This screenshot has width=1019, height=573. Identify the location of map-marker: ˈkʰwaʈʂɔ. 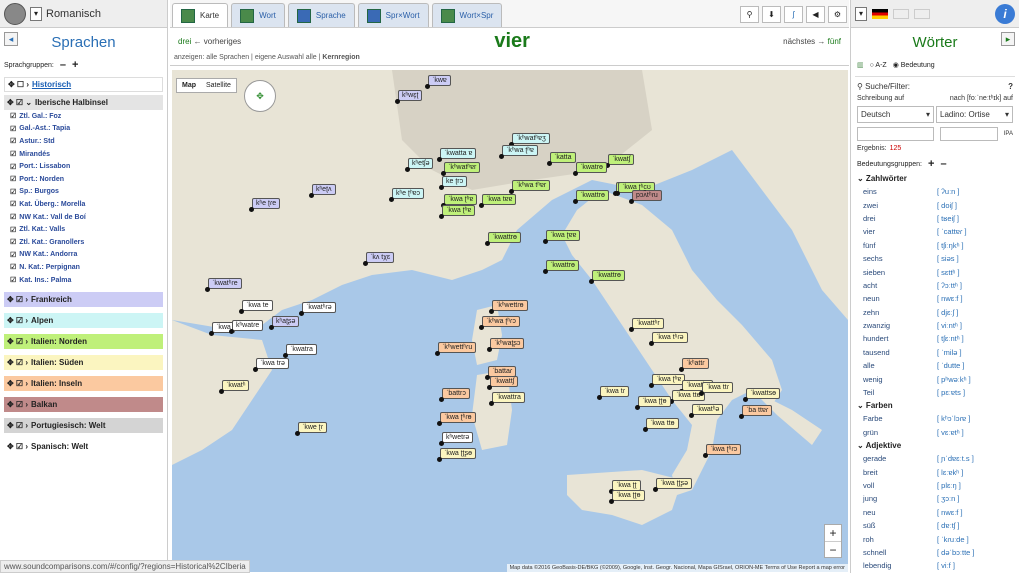
(505, 345).